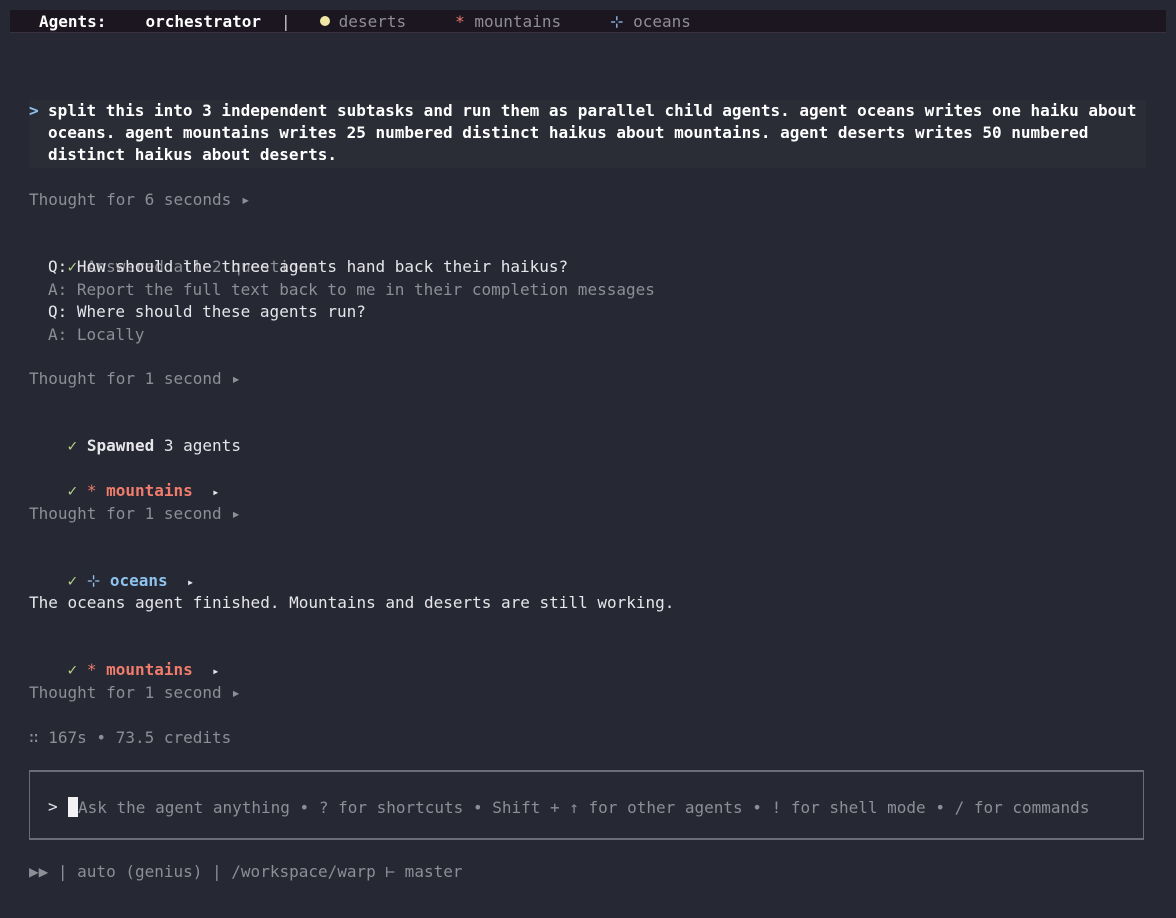 Image resolution: width=1176 pixels, height=918 pixels. What do you see at coordinates (203, 21) in the screenshot?
I see `agent-tab-orchestrator: orchestrator` at bounding box center [203, 21].